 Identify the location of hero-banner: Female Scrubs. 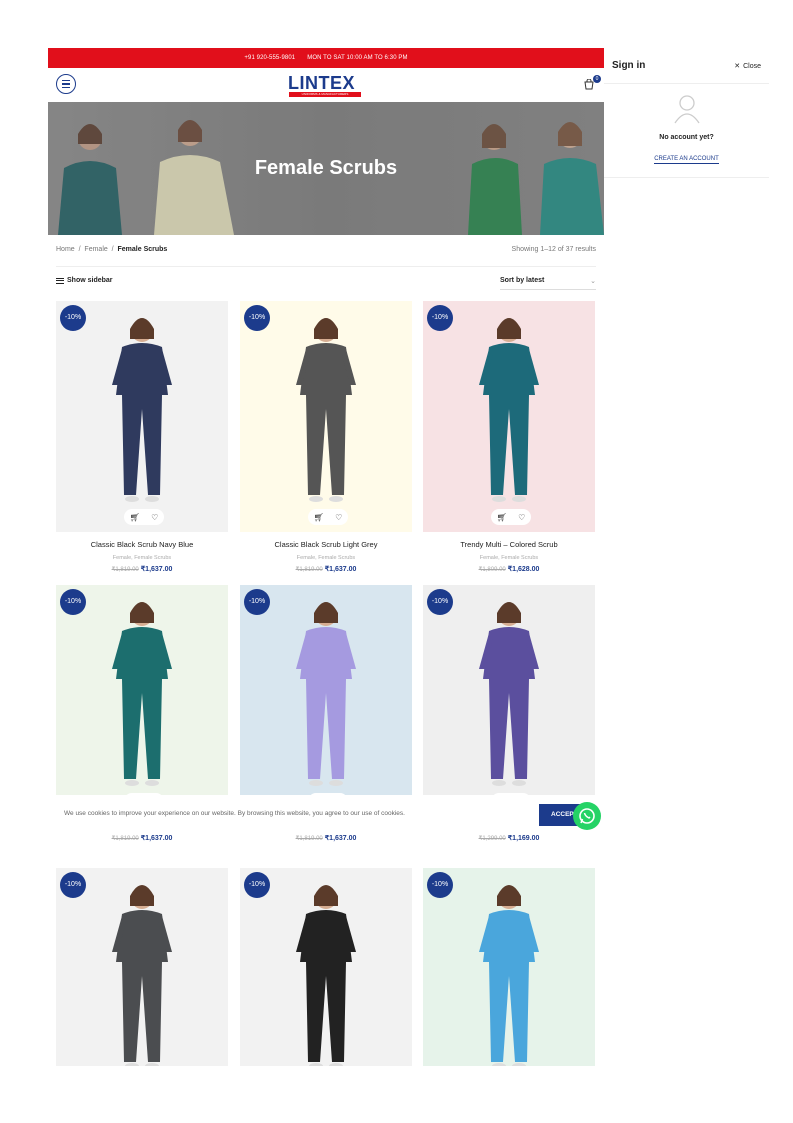
(326, 168).